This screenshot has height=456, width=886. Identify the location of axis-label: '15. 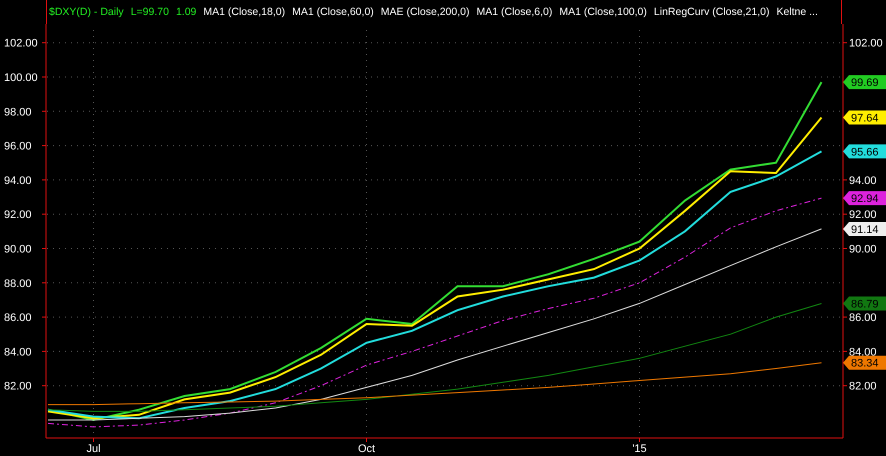
(639, 449).